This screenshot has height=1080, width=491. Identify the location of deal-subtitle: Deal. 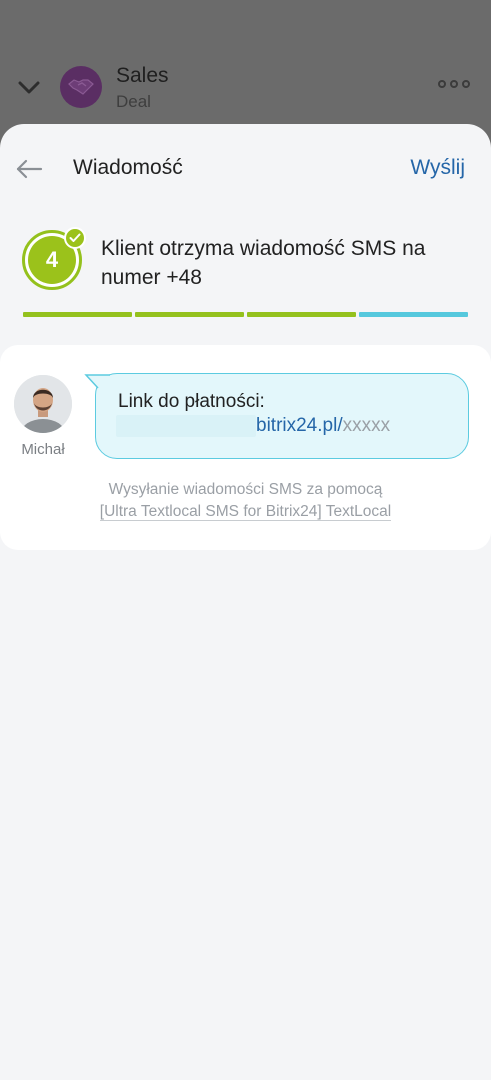
(133, 101).